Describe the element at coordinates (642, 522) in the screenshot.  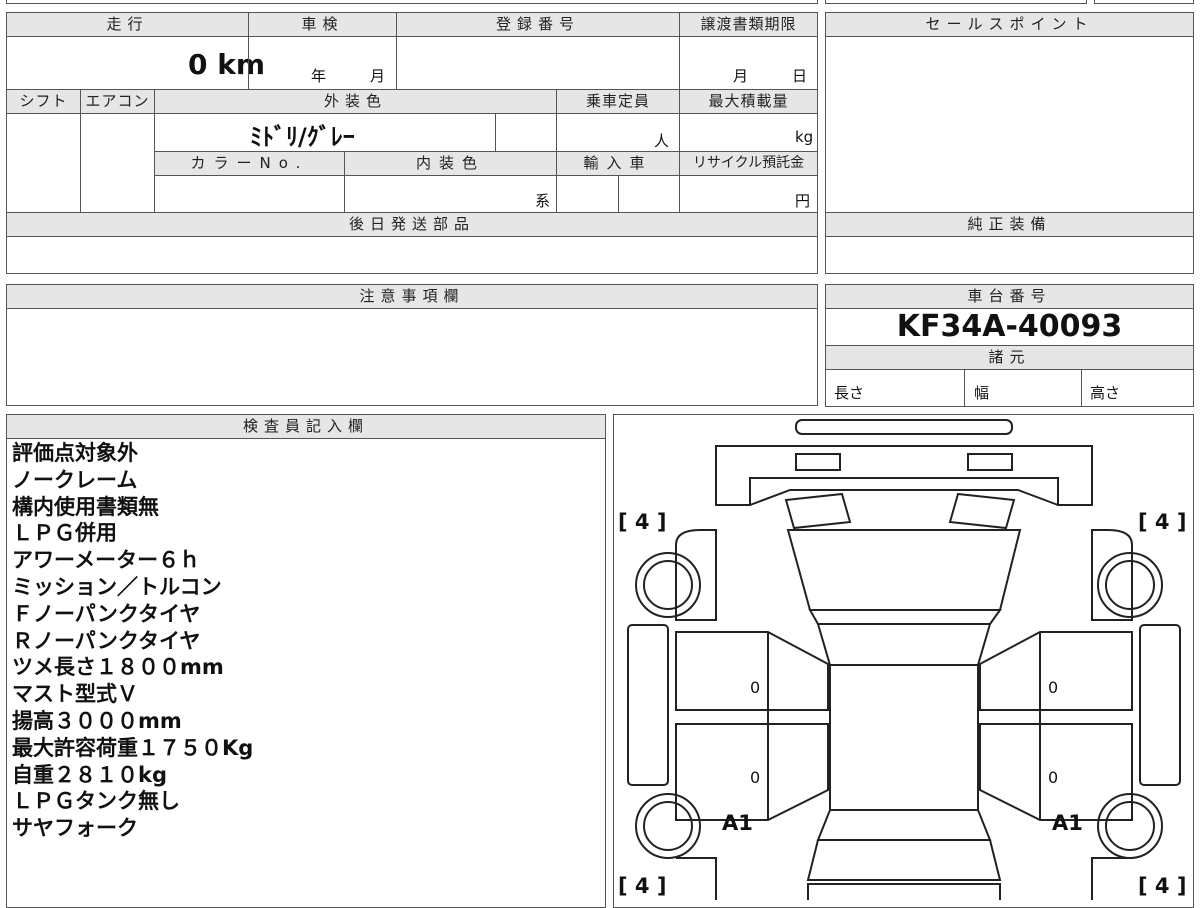
I see `tire-front-left-label: [ 4 ]` at that location.